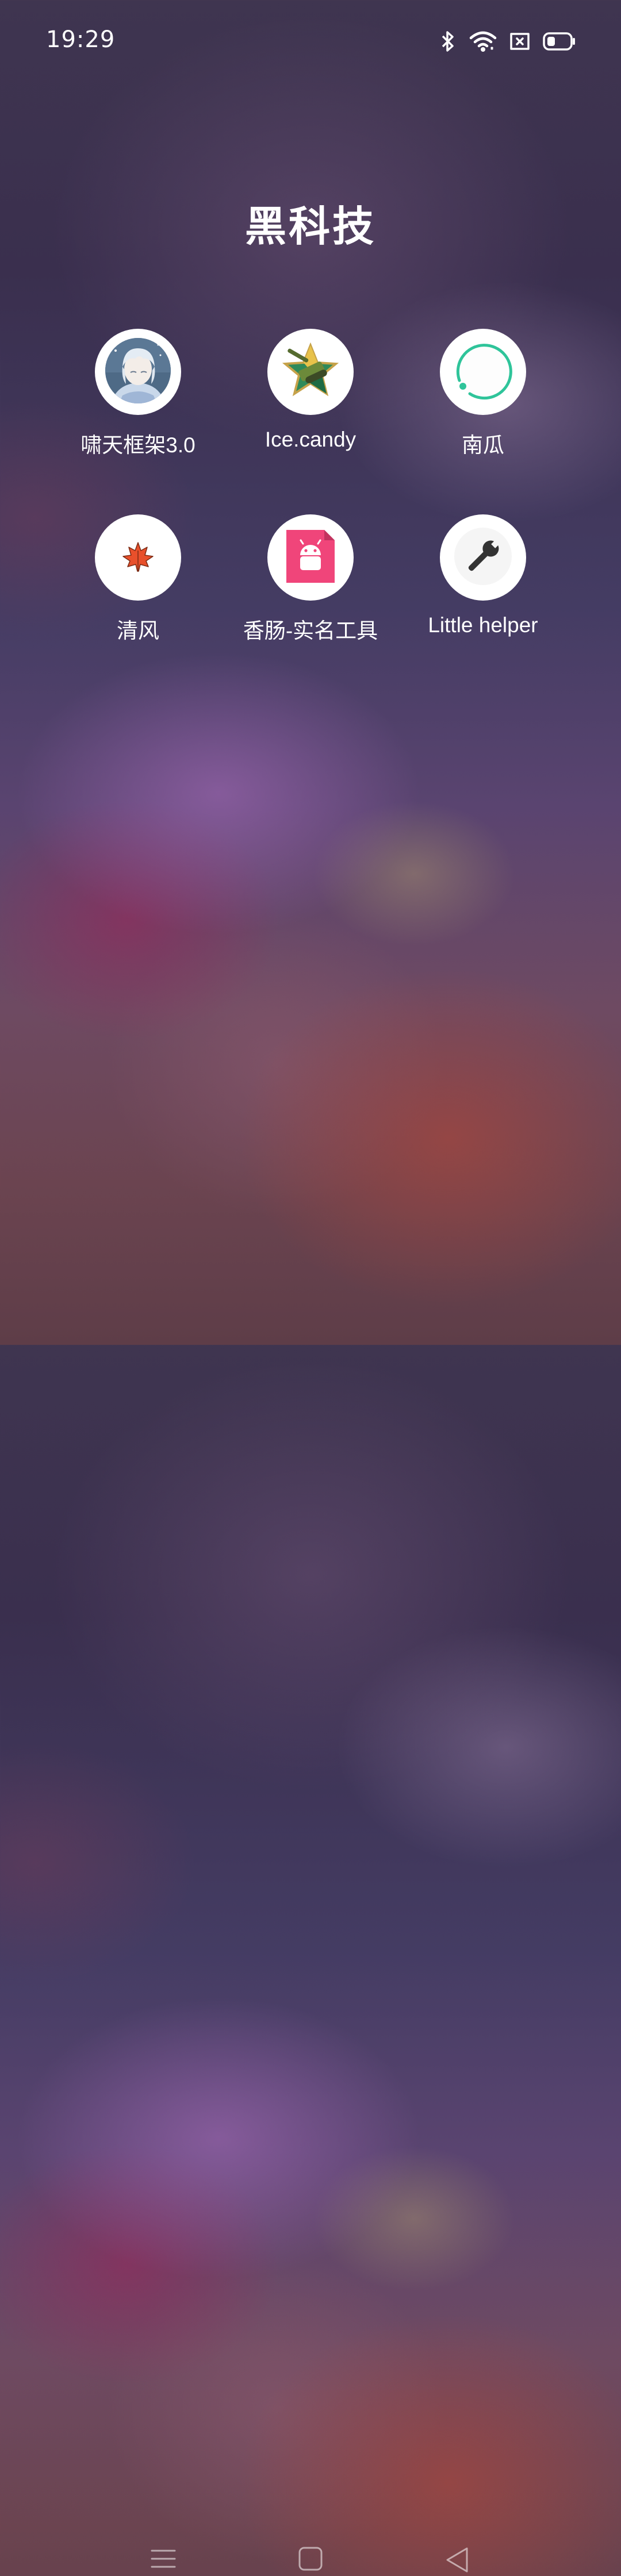 This screenshot has height=2576, width=621. Describe the element at coordinates (507, 41) in the screenshot. I see `status-icons` at that location.